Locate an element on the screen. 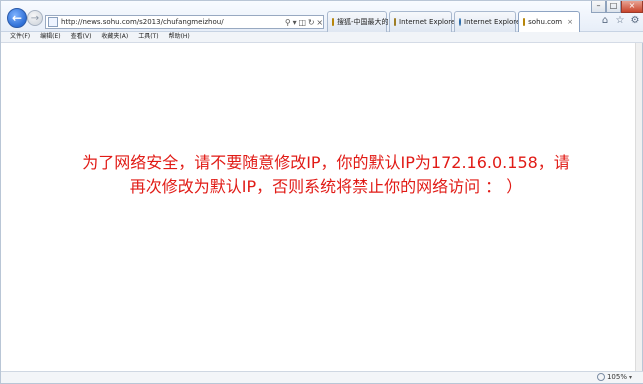 The height and width of the screenshot is (384, 643). page-favicon-icon is located at coordinates (395, 22).